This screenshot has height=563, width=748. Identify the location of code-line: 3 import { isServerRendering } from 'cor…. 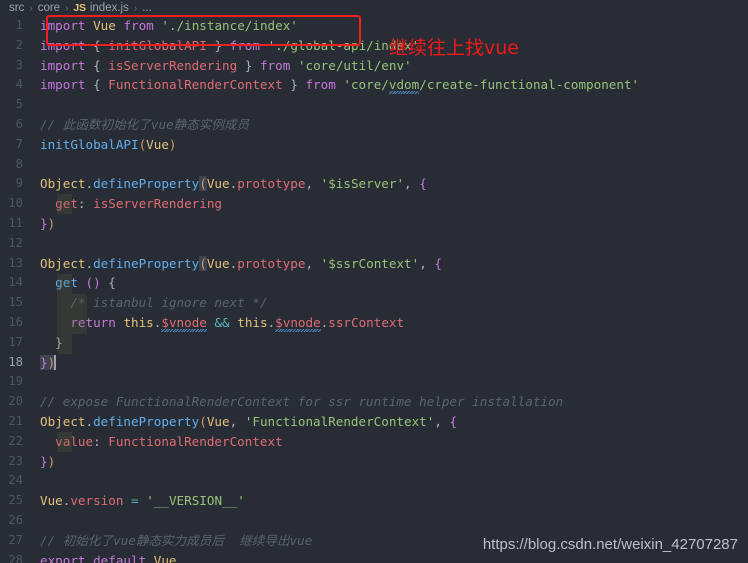
(374, 66).